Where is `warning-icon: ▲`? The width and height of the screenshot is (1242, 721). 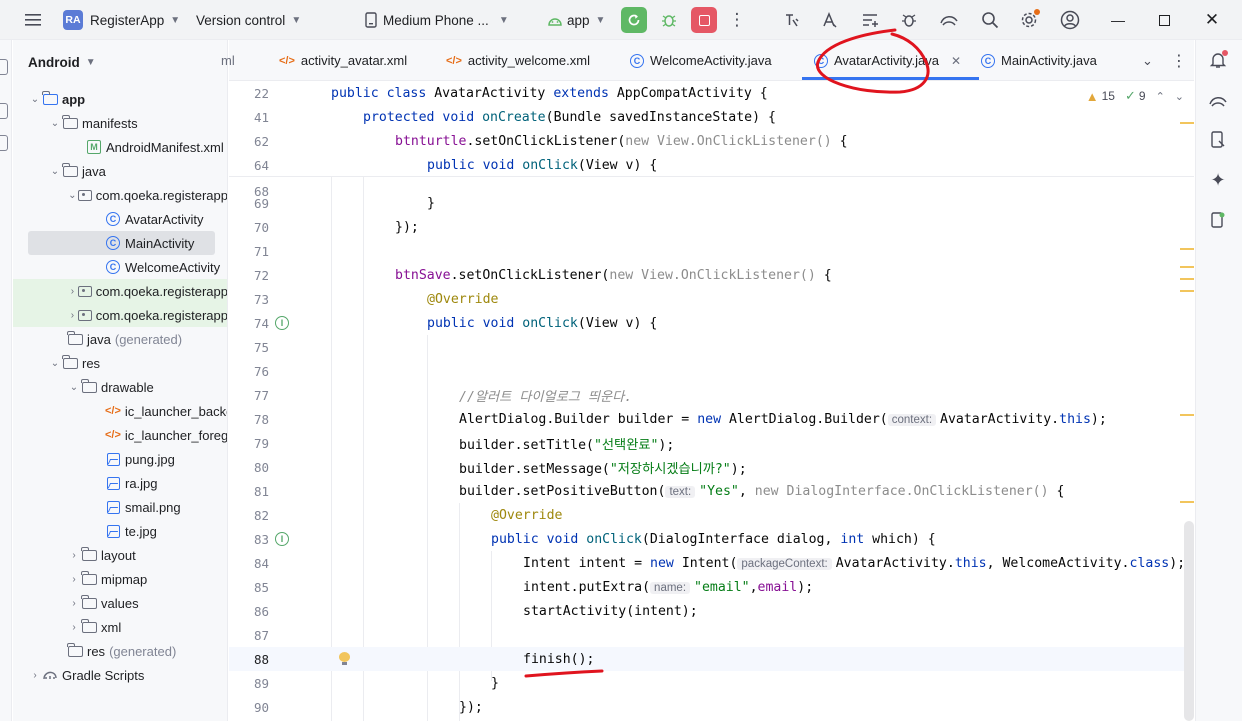 warning-icon: ▲ is located at coordinates (1092, 96).